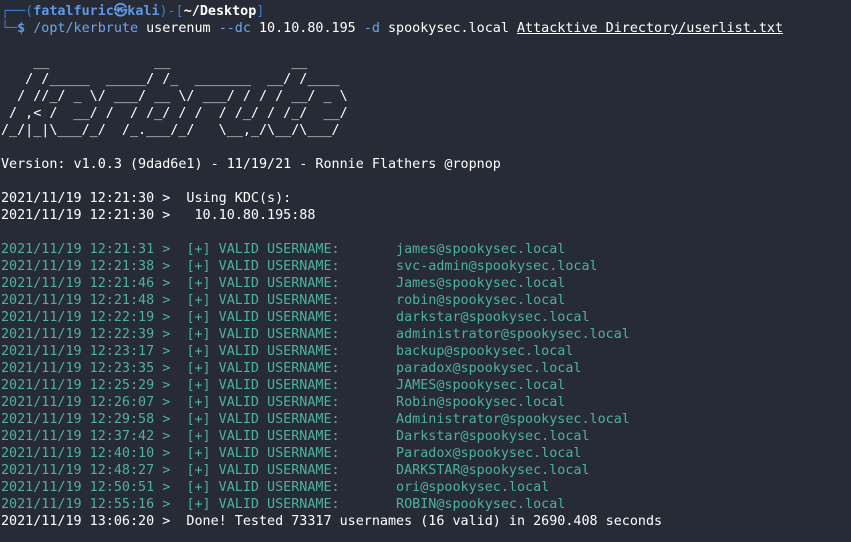 The image size is (851, 542). What do you see at coordinates (94, 385) in the screenshot?
I see `result-timestamp: 2021/11/19 12:25:29 >` at bounding box center [94, 385].